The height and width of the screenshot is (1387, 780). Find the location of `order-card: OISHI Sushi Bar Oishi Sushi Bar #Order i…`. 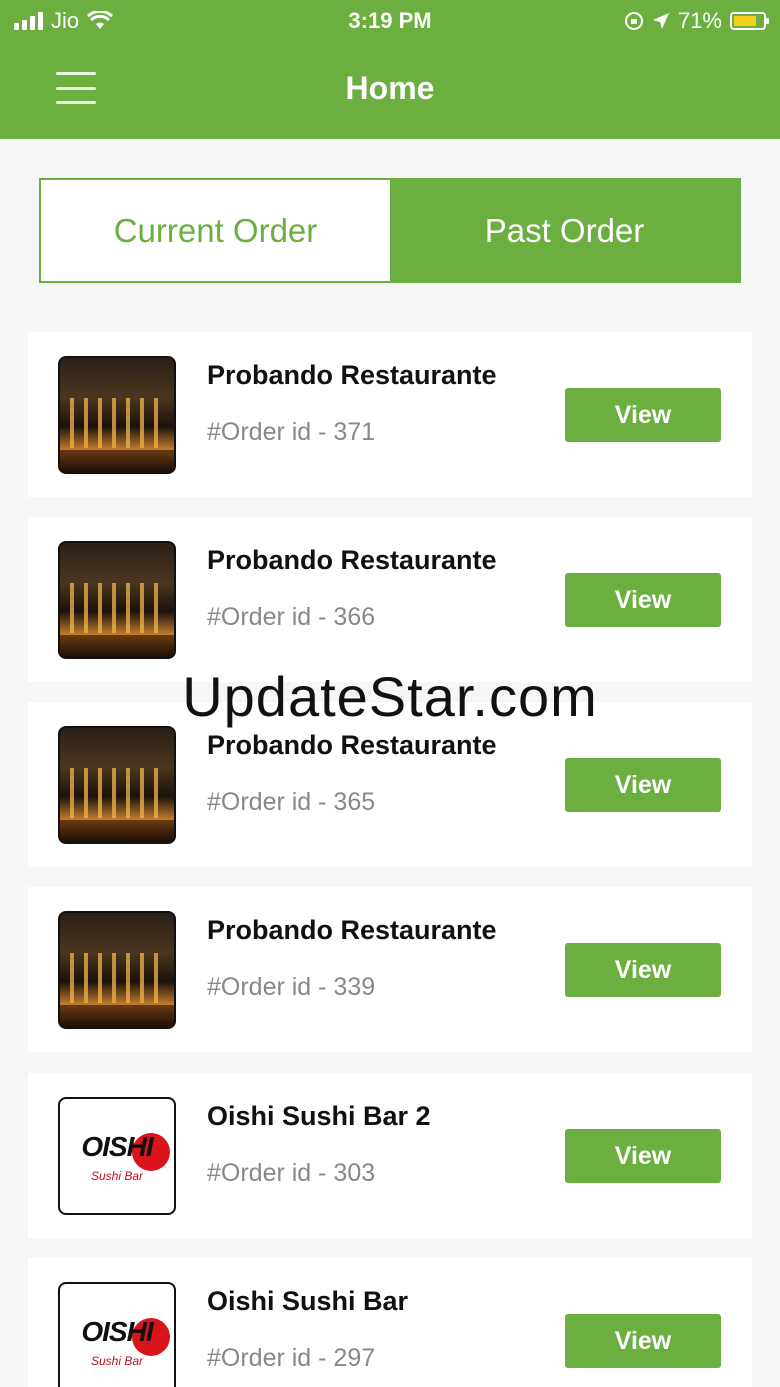

order-card: OISHI Sushi Bar Oishi Sushi Bar #Order i… is located at coordinates (390, 1322).